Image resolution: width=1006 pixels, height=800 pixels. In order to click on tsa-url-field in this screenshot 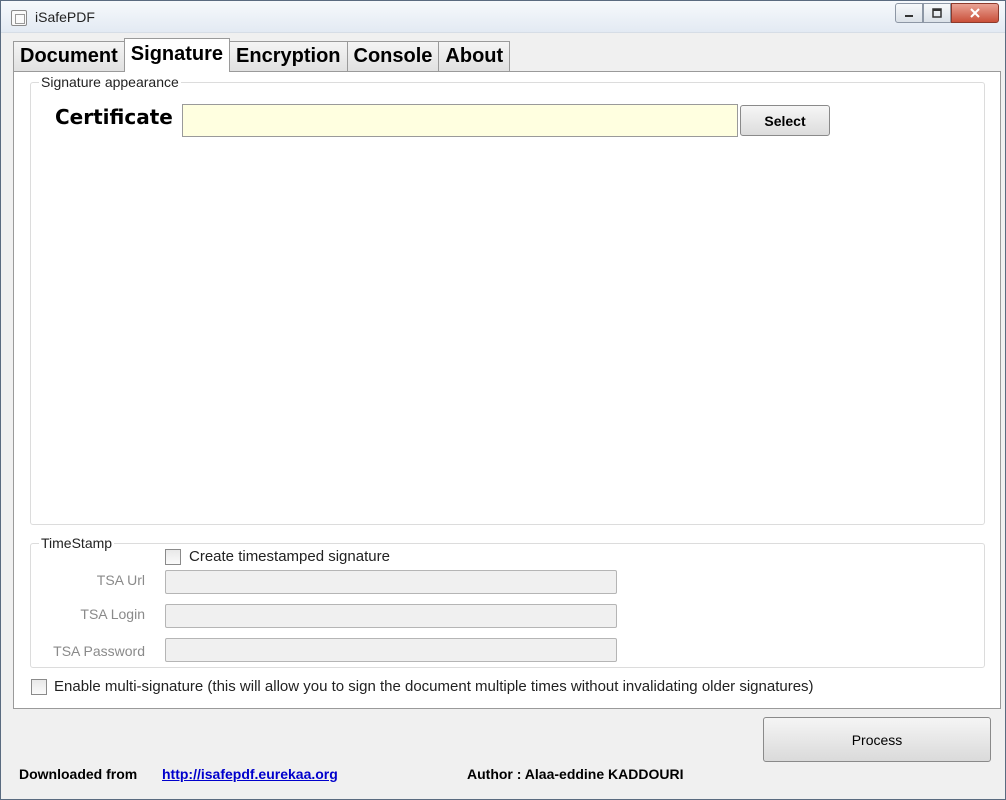, I will do `click(391, 582)`.